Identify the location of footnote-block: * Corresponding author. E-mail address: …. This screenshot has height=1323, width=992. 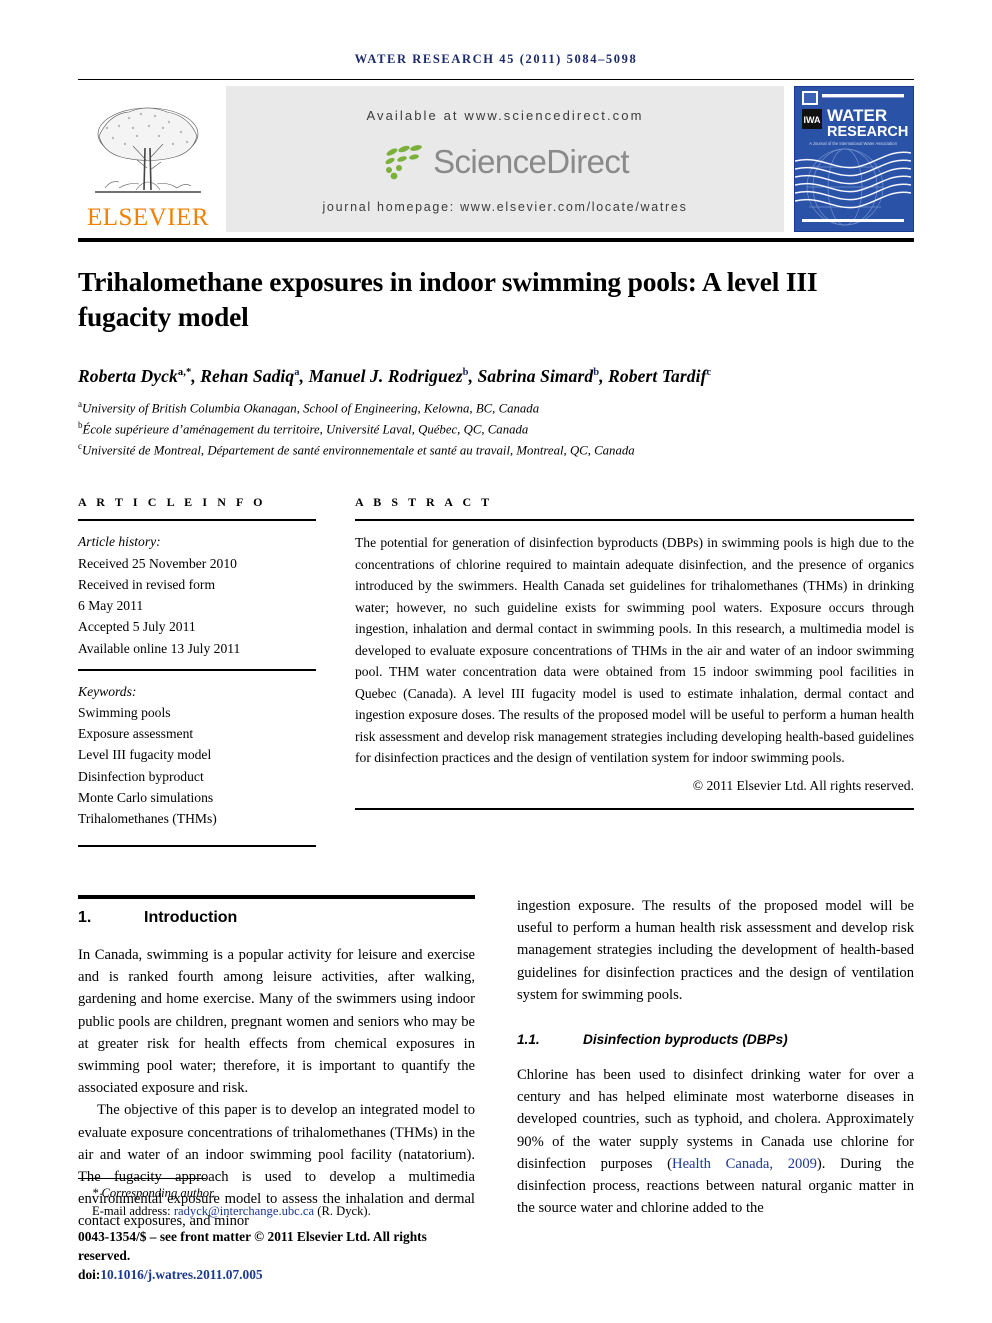
(276, 1231).